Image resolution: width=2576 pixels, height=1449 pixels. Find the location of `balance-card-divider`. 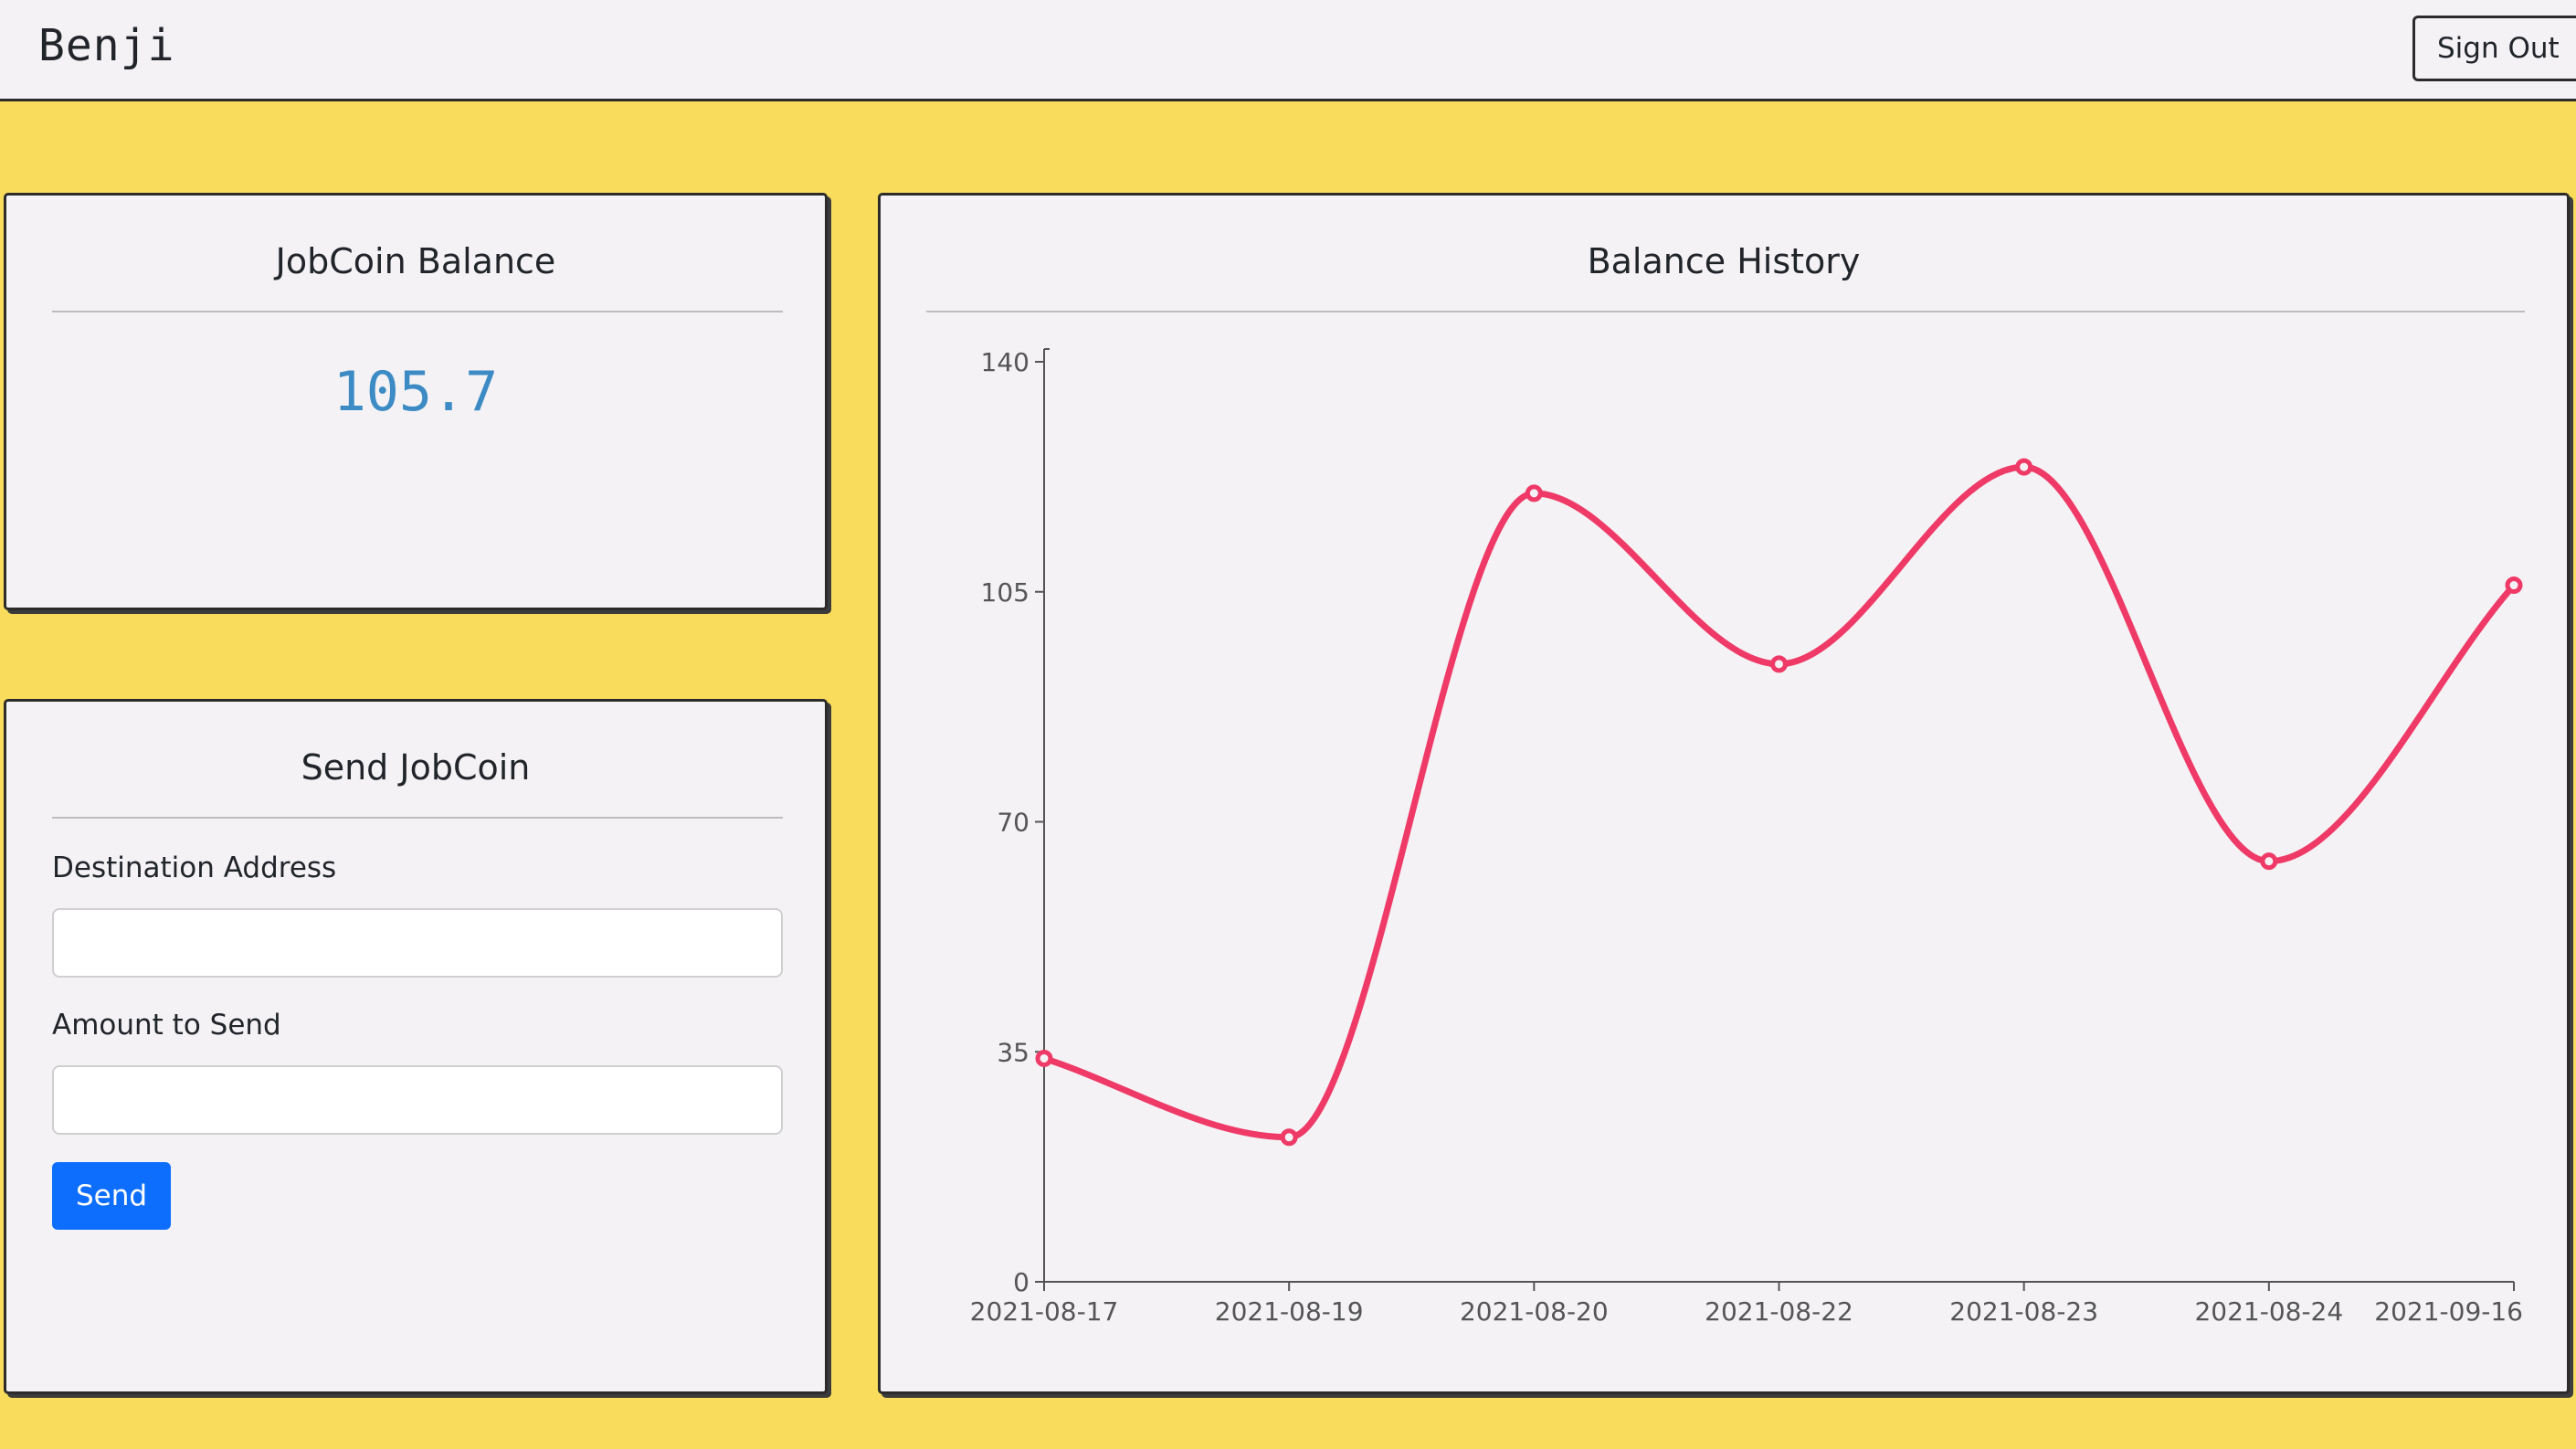

balance-card-divider is located at coordinates (417, 311).